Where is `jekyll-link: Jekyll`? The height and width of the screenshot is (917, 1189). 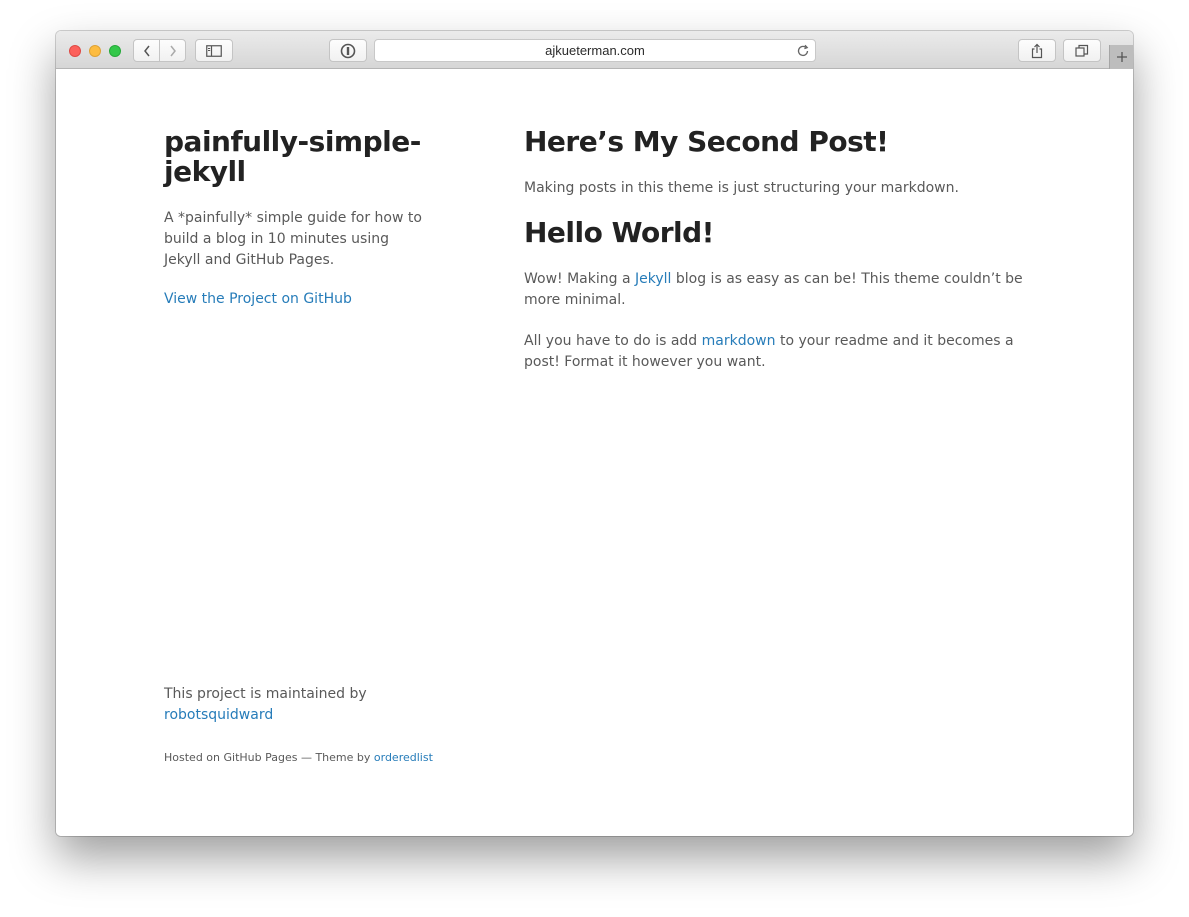 jekyll-link: Jekyll is located at coordinates (653, 279).